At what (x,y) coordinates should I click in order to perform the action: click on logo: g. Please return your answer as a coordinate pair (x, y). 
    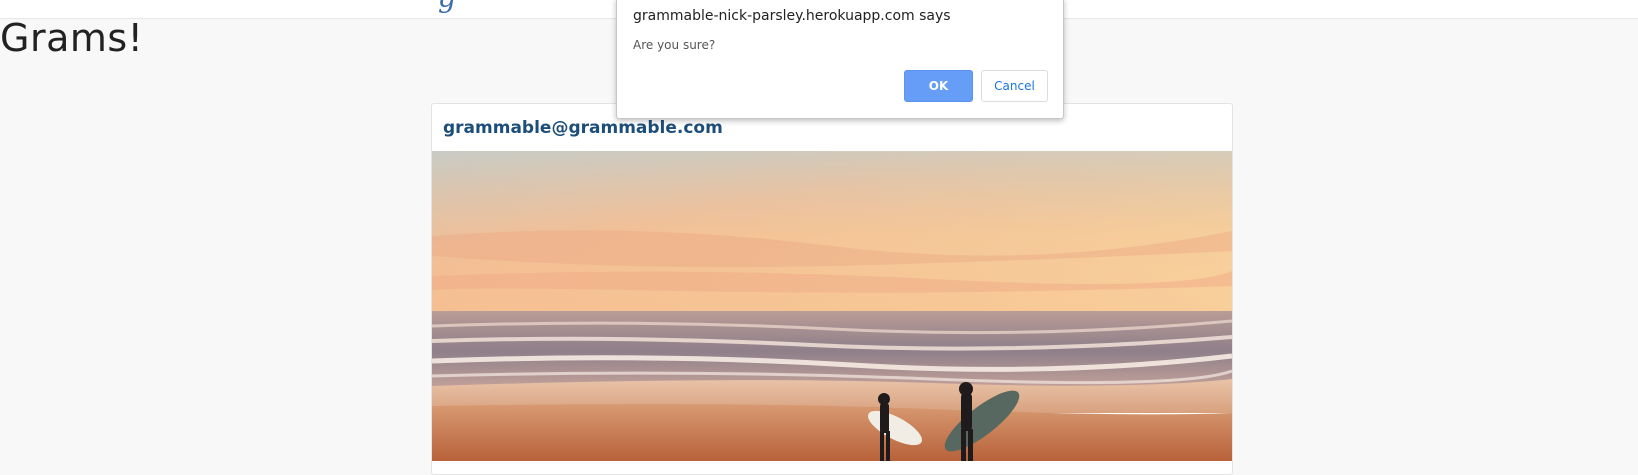
    Looking at the image, I should click on (447, 6).